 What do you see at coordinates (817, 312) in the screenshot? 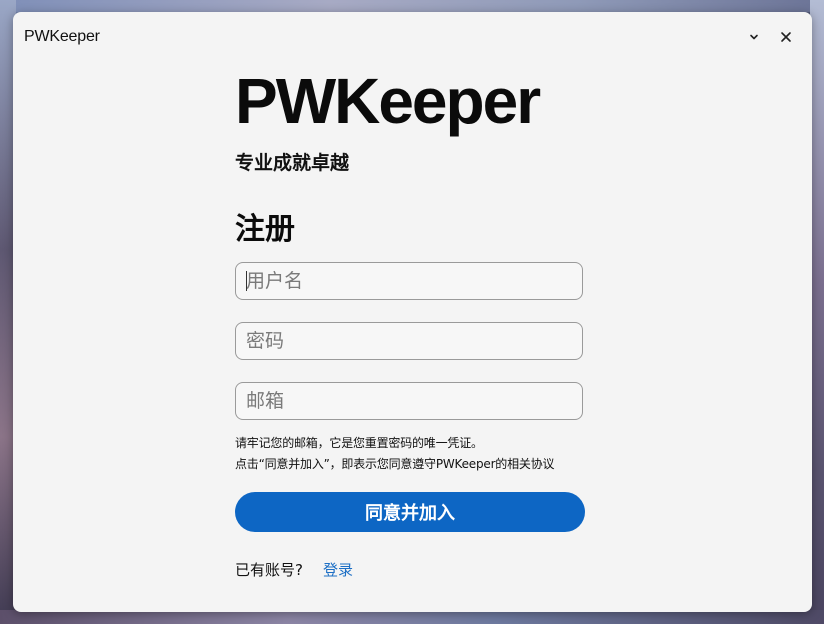
I see `desktop-wallpaper-right` at bounding box center [817, 312].